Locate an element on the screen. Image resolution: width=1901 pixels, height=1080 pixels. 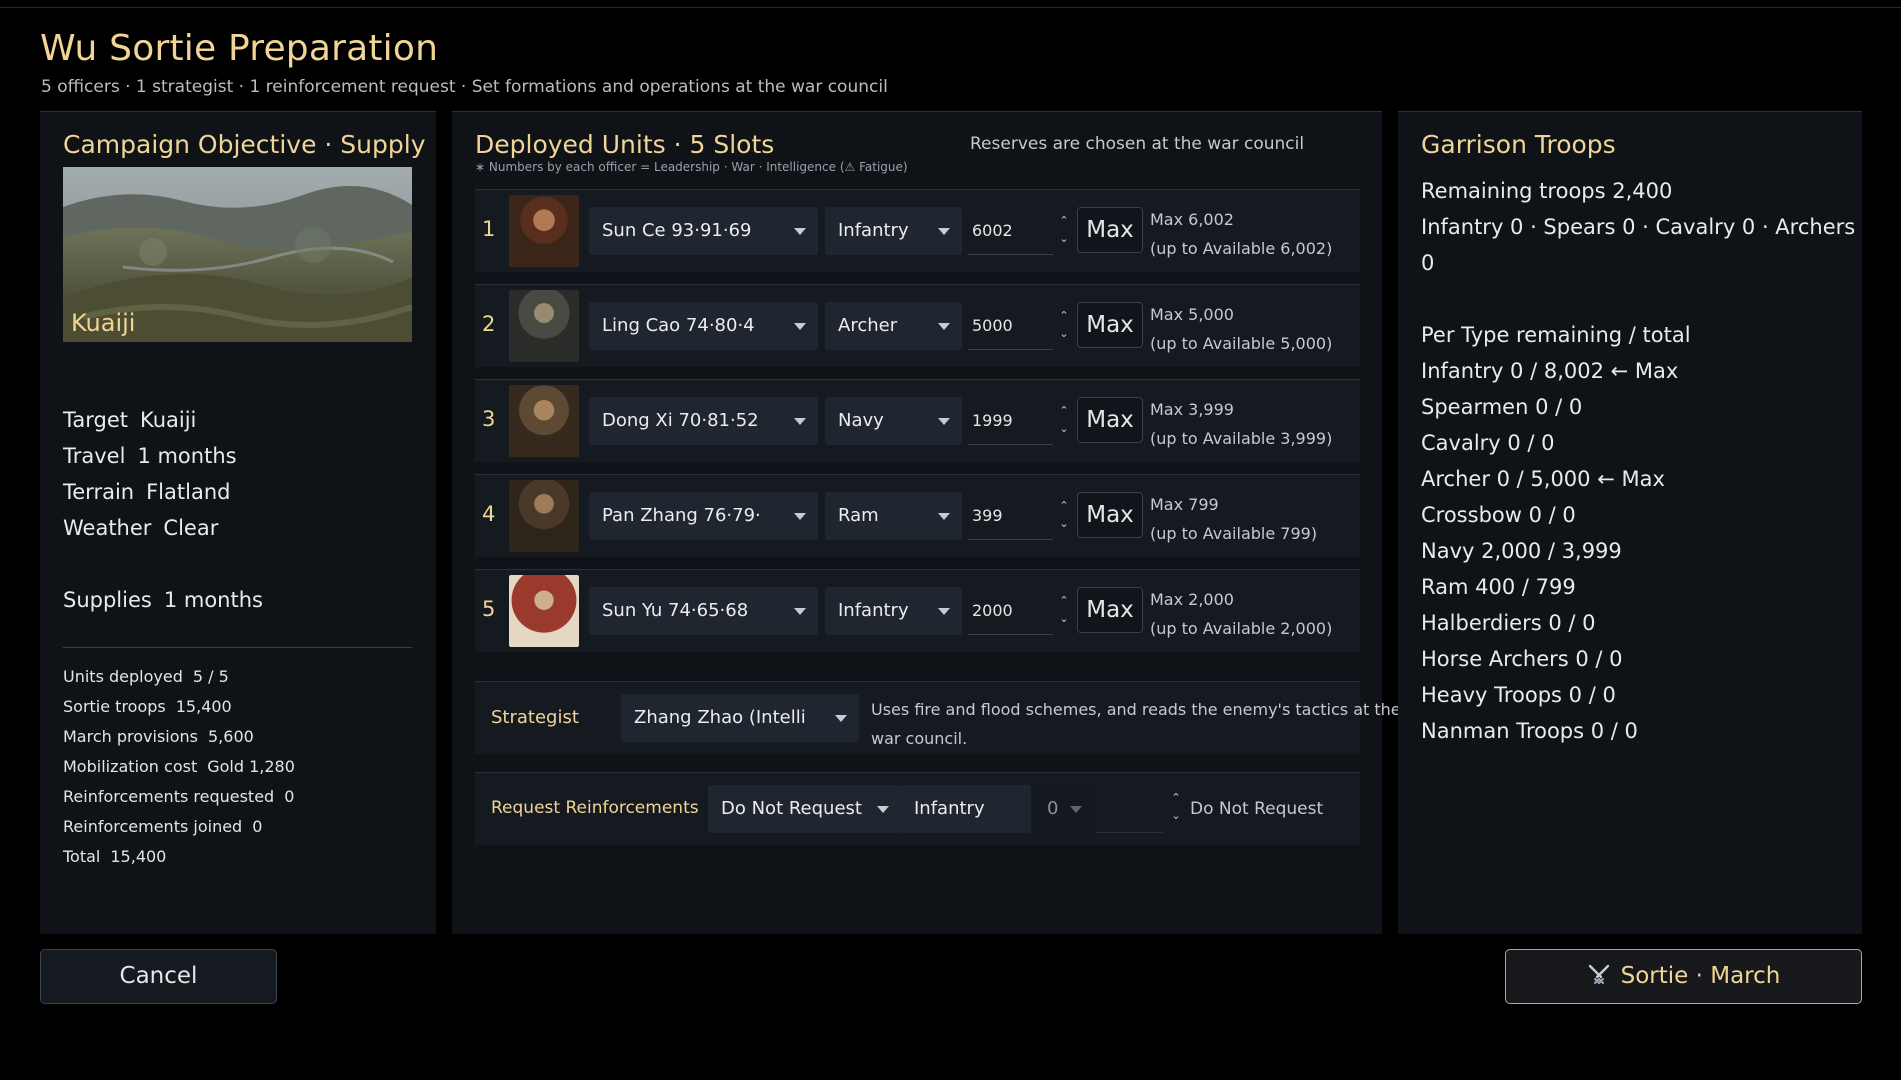
type-line: Nanman Troops 0 / 0 is located at coordinates (1529, 731).